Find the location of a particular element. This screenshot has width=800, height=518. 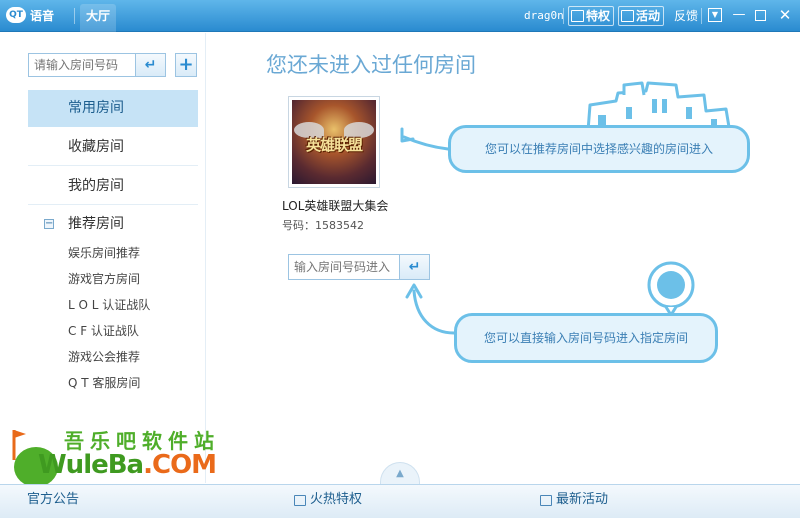

sidebar-item-recommended: − 推荐房间 is located at coordinates (113, 224).